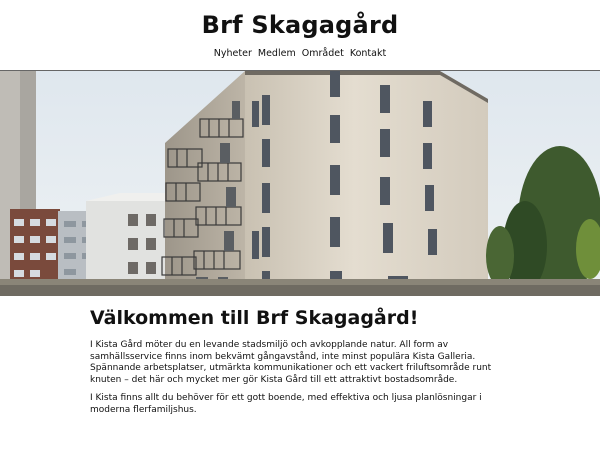 The width and height of the screenshot is (600, 458). I want to click on main-nav: Nyheter Medlem Området Kontakt, so click(300, 54).